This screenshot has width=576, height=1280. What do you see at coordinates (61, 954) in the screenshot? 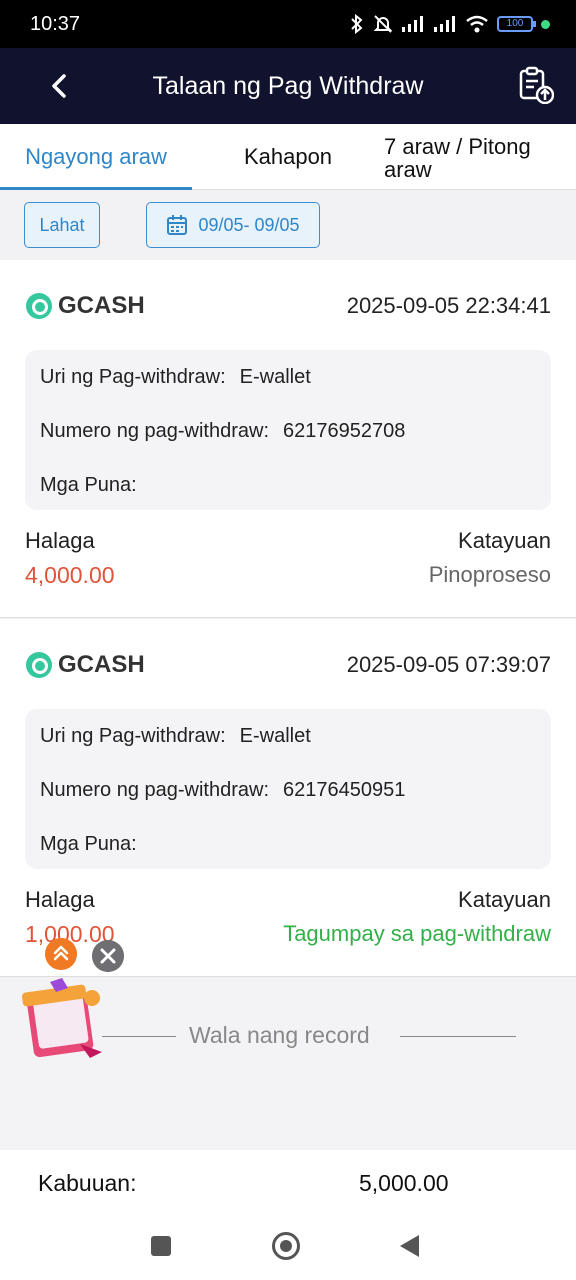
I see `scroll-top-icon` at bounding box center [61, 954].